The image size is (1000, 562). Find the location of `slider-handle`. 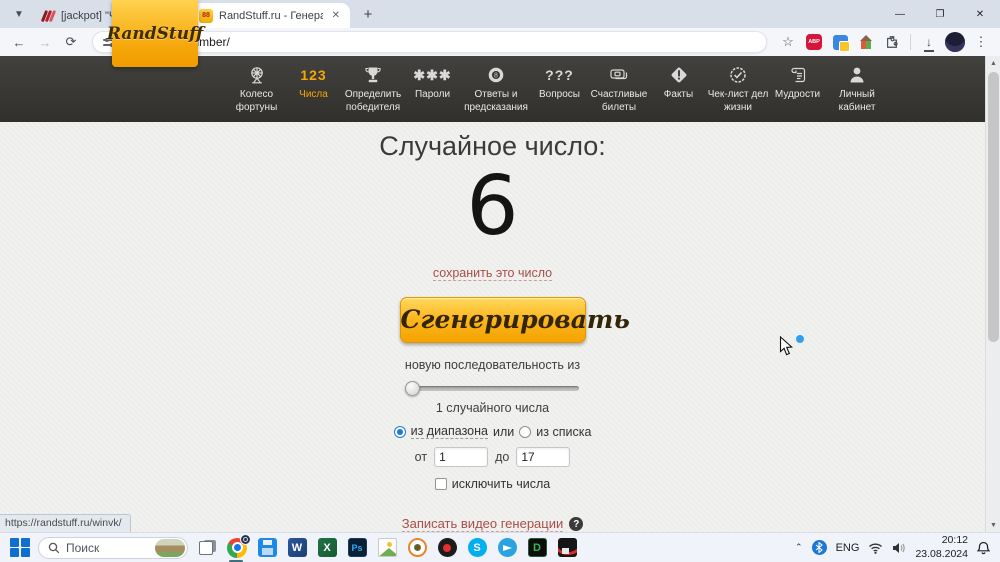

slider-handle is located at coordinates (412, 388).